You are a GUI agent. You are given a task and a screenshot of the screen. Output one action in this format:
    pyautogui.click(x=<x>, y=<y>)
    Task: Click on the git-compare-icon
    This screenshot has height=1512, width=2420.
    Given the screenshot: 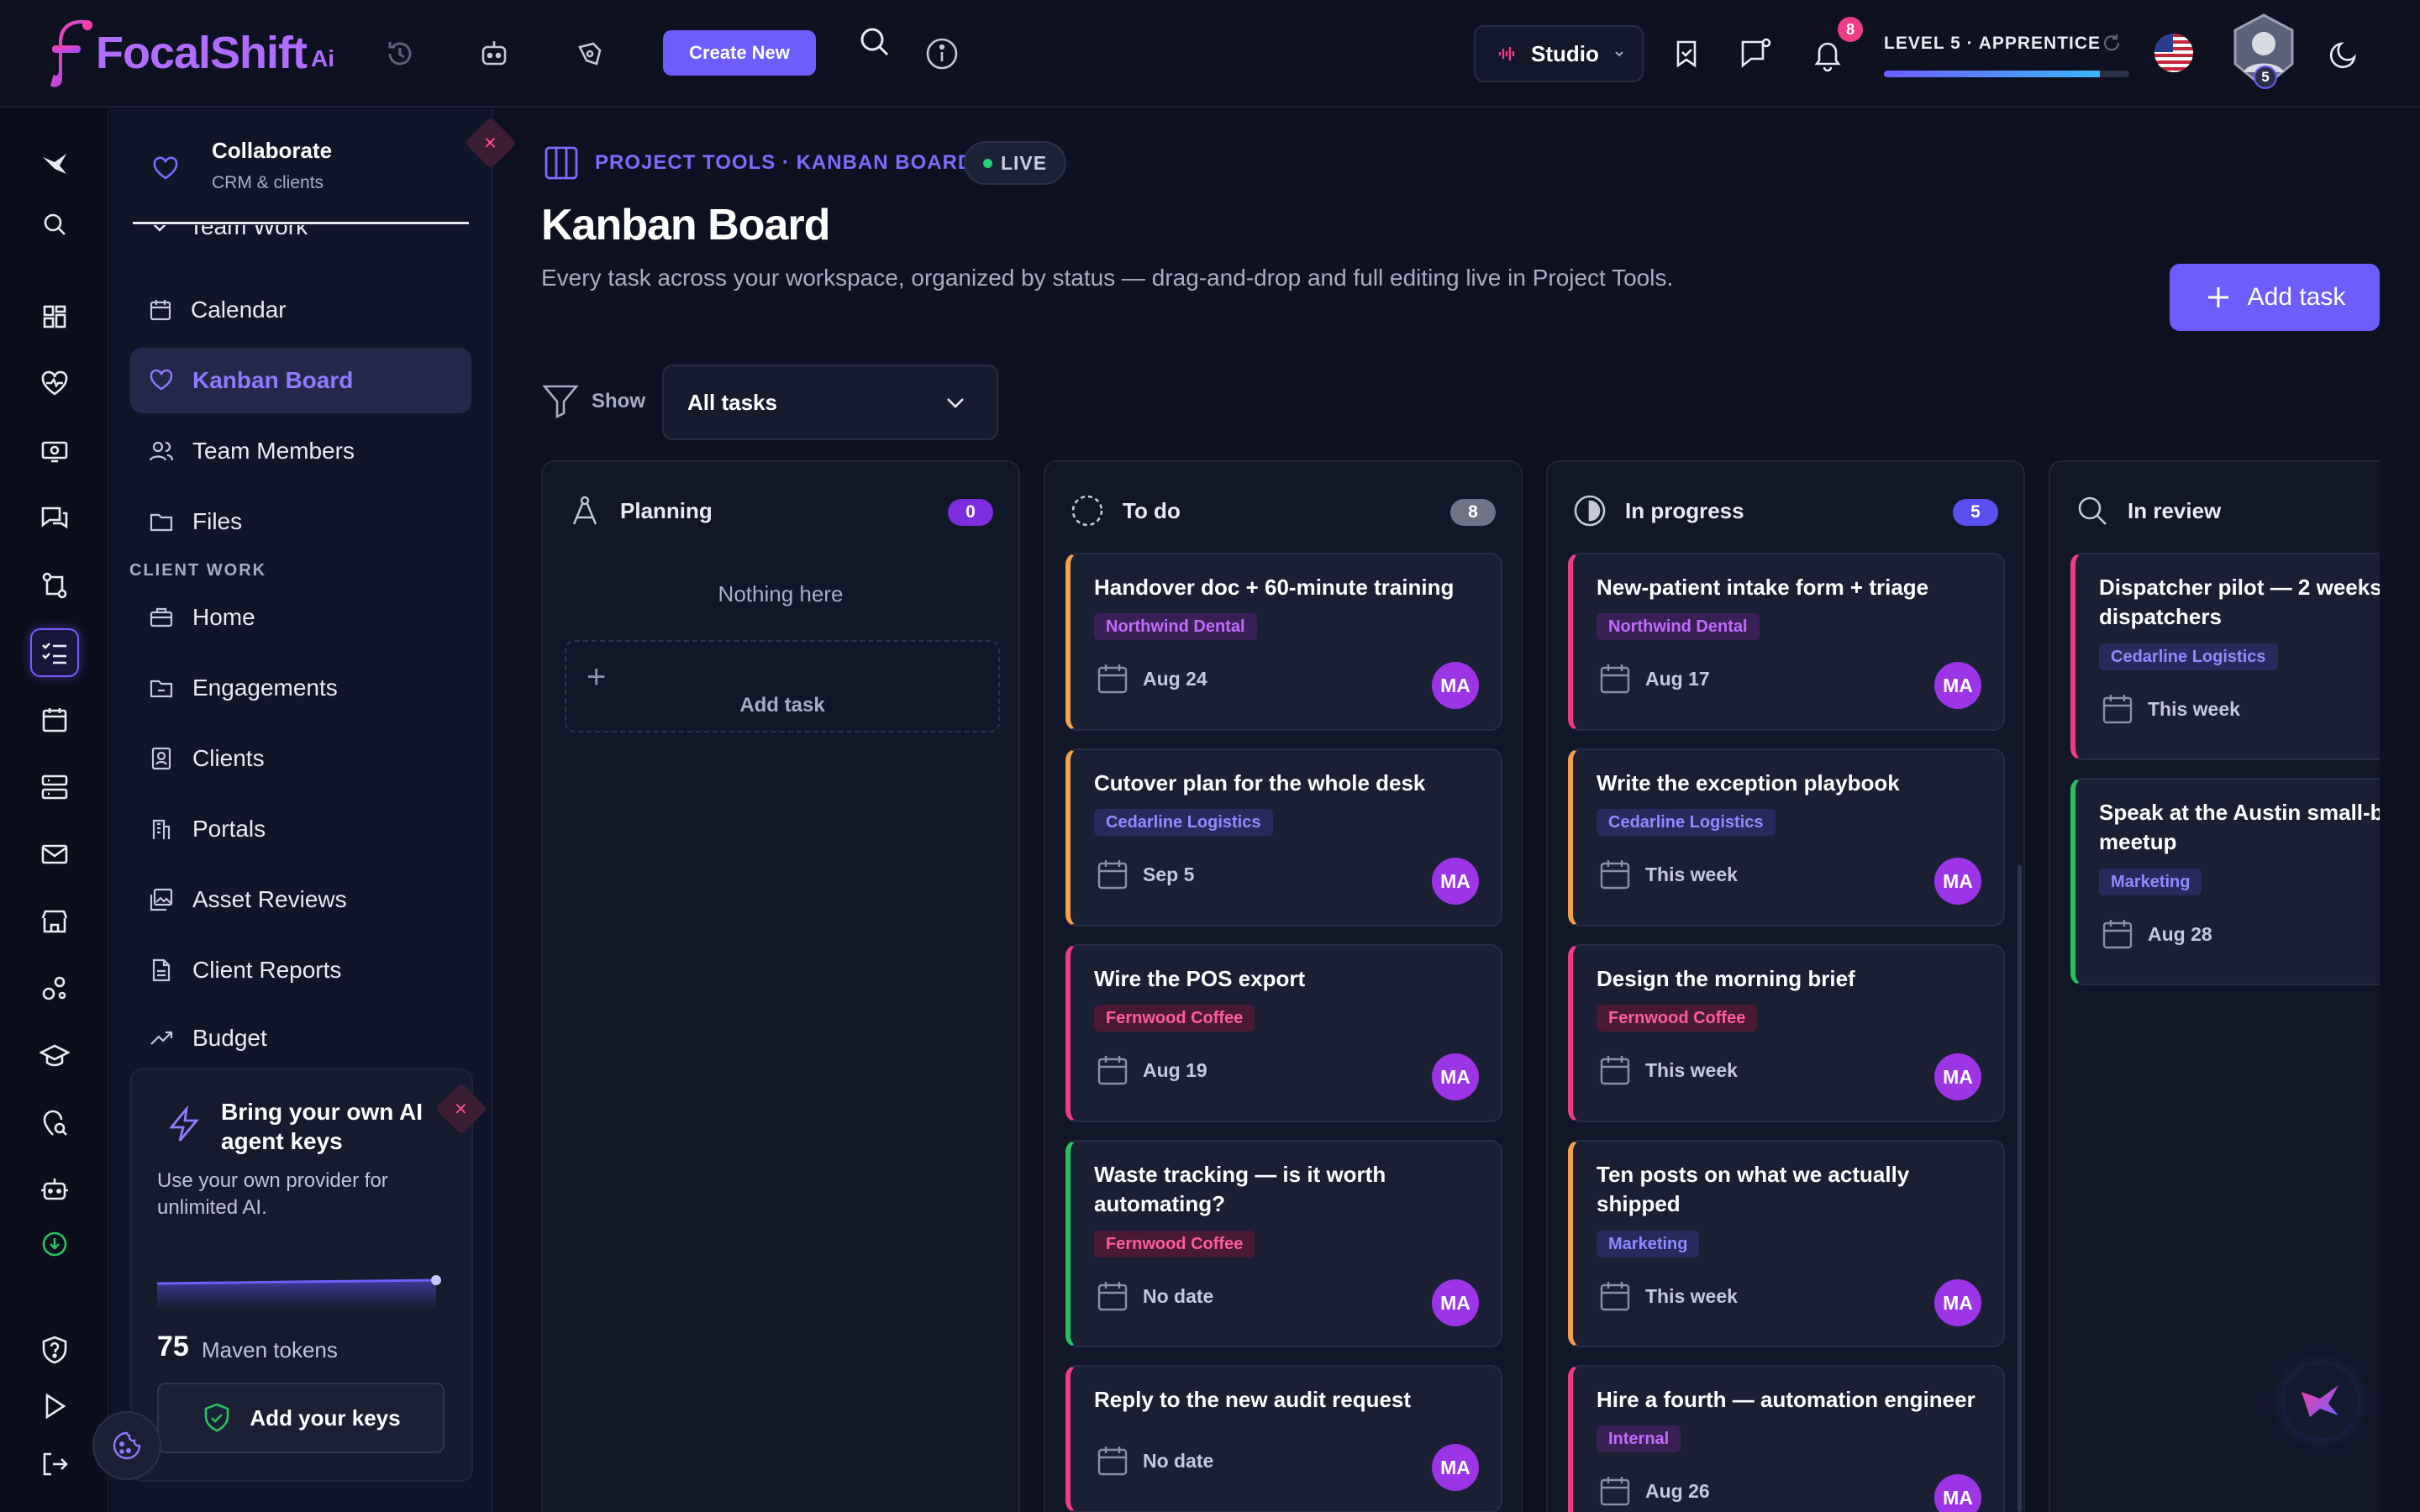 What is the action you would take?
    pyautogui.click(x=54, y=585)
    